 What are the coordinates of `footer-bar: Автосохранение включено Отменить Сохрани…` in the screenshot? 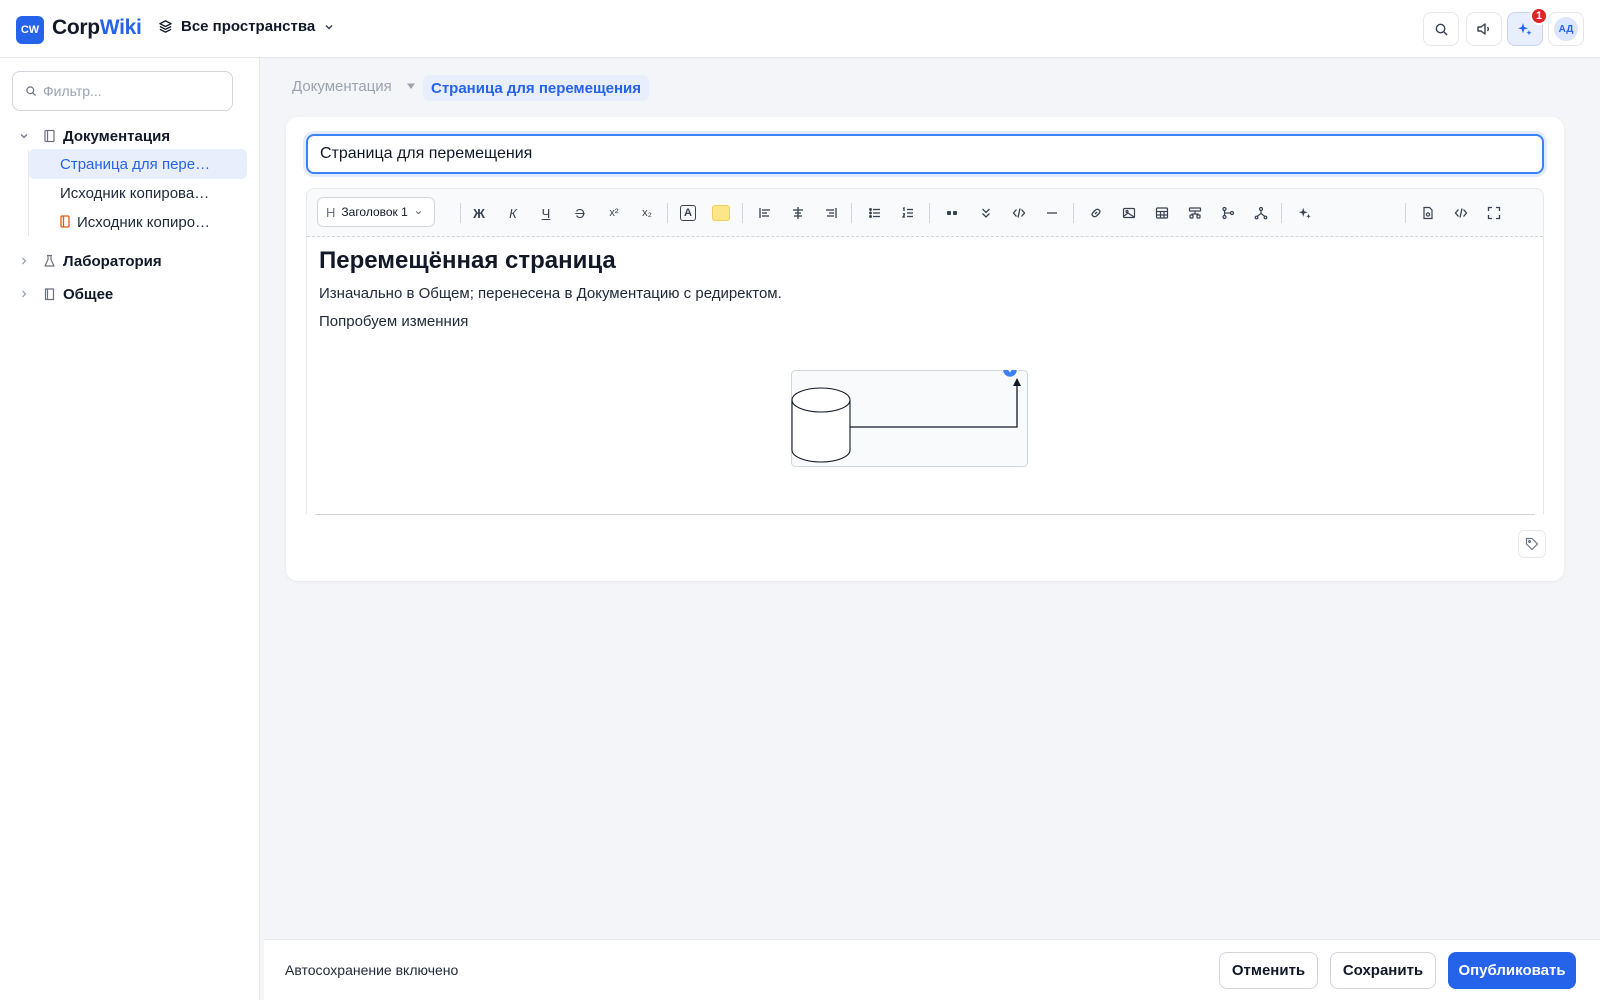 It's located at (932, 969).